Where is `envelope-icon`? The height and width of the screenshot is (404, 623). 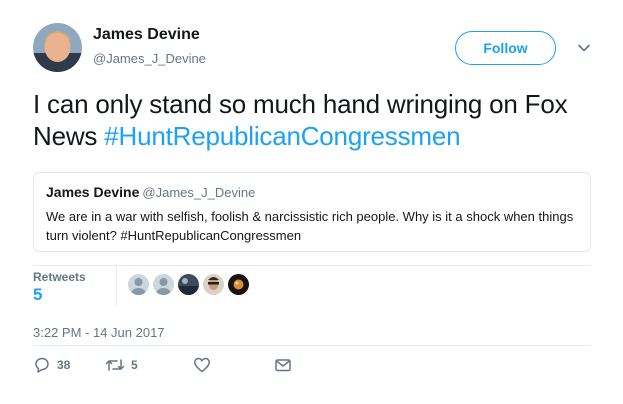 envelope-icon is located at coordinates (283, 365).